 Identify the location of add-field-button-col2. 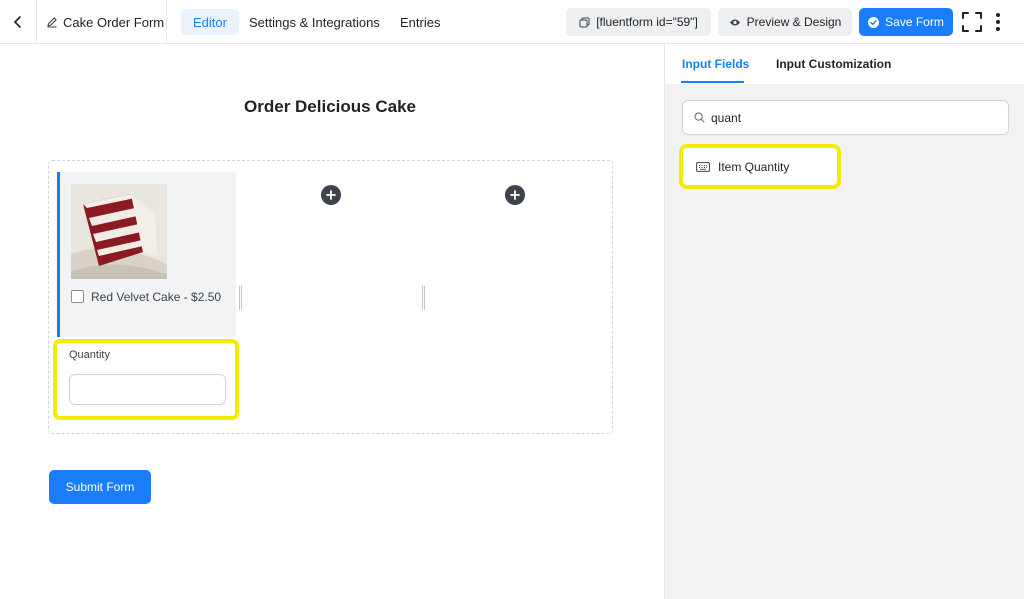
(331, 195).